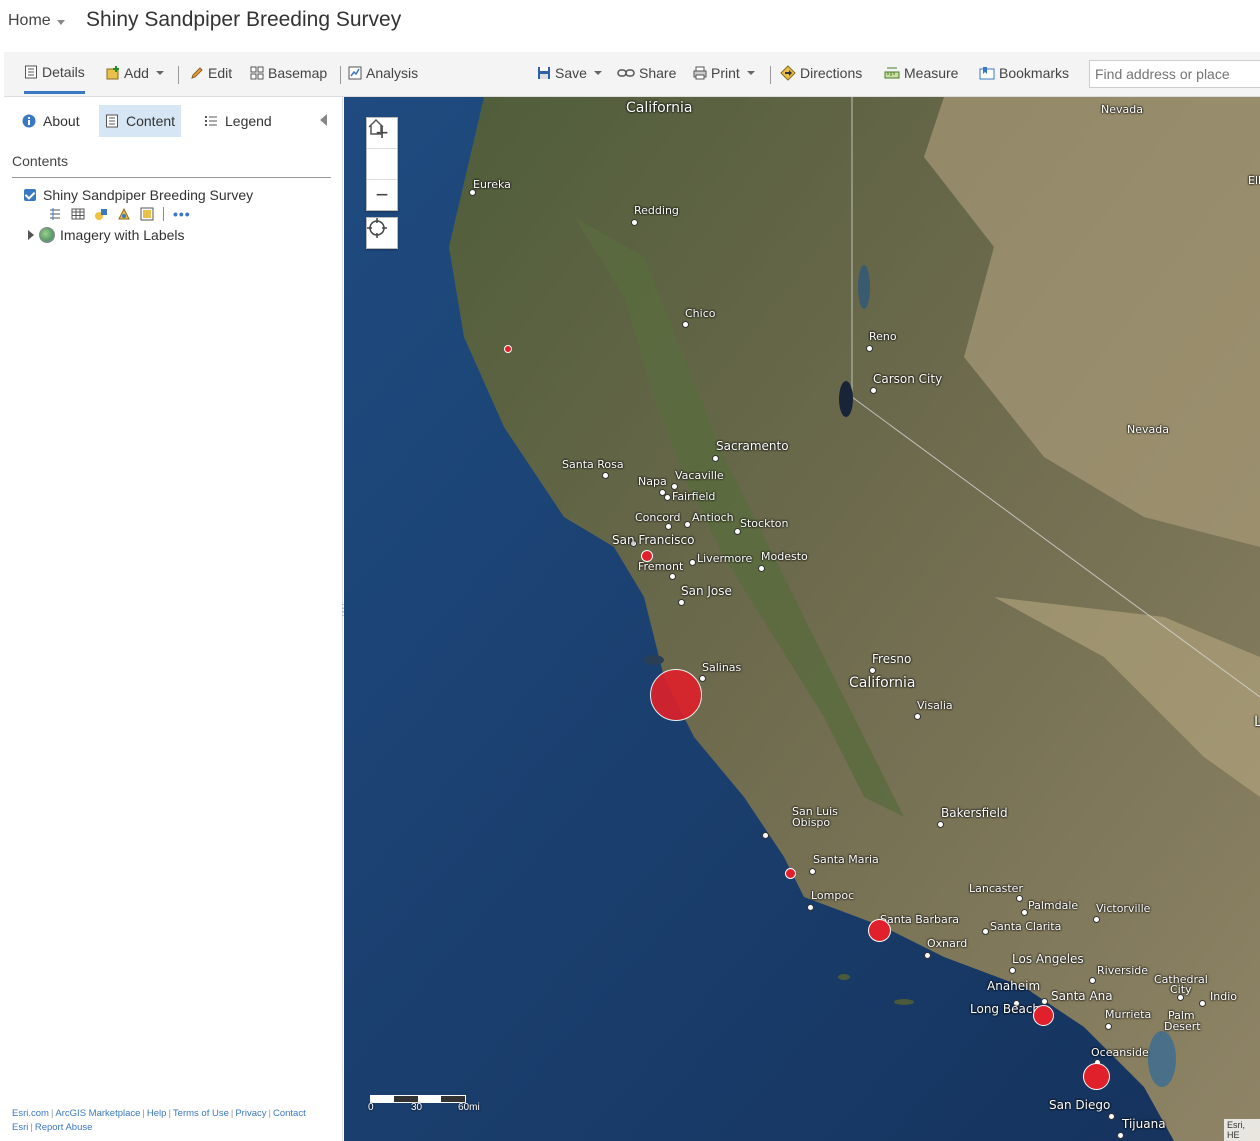  Describe the element at coordinates (1128, 1014) in the screenshot. I see `map-label: Murrieta` at that location.